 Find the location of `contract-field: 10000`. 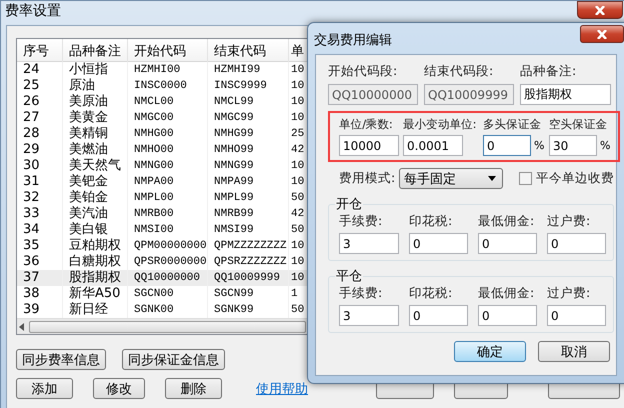

contract-field: 10000 is located at coordinates (369, 145).